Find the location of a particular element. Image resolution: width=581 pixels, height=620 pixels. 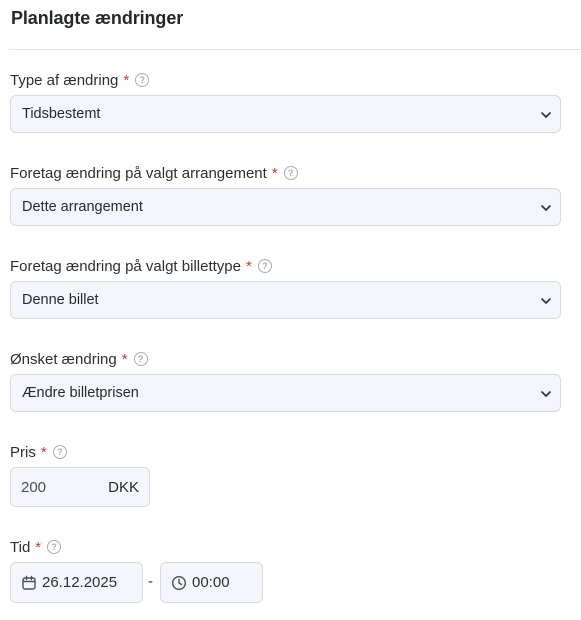

date-value: 26.12.2025 is located at coordinates (80, 582).